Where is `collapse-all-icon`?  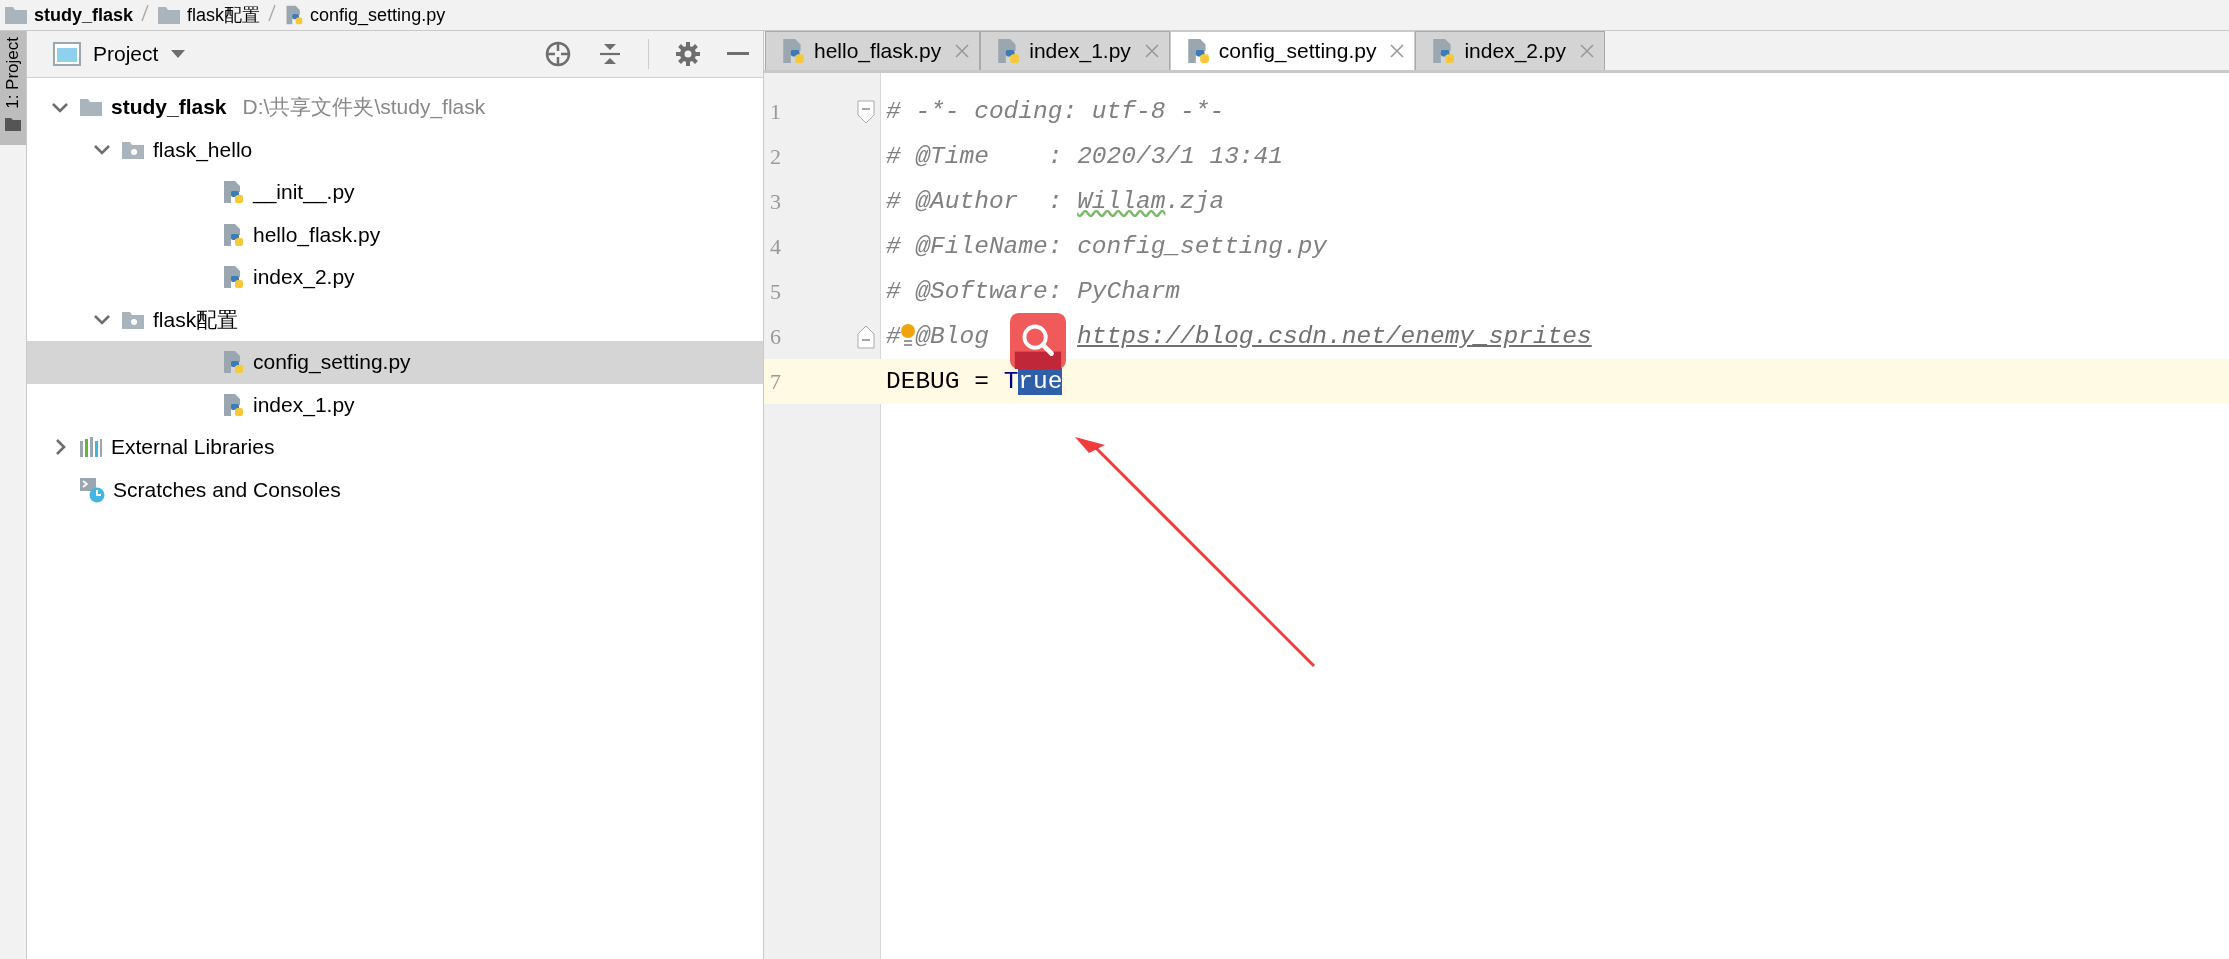 collapse-all-icon is located at coordinates (610, 54).